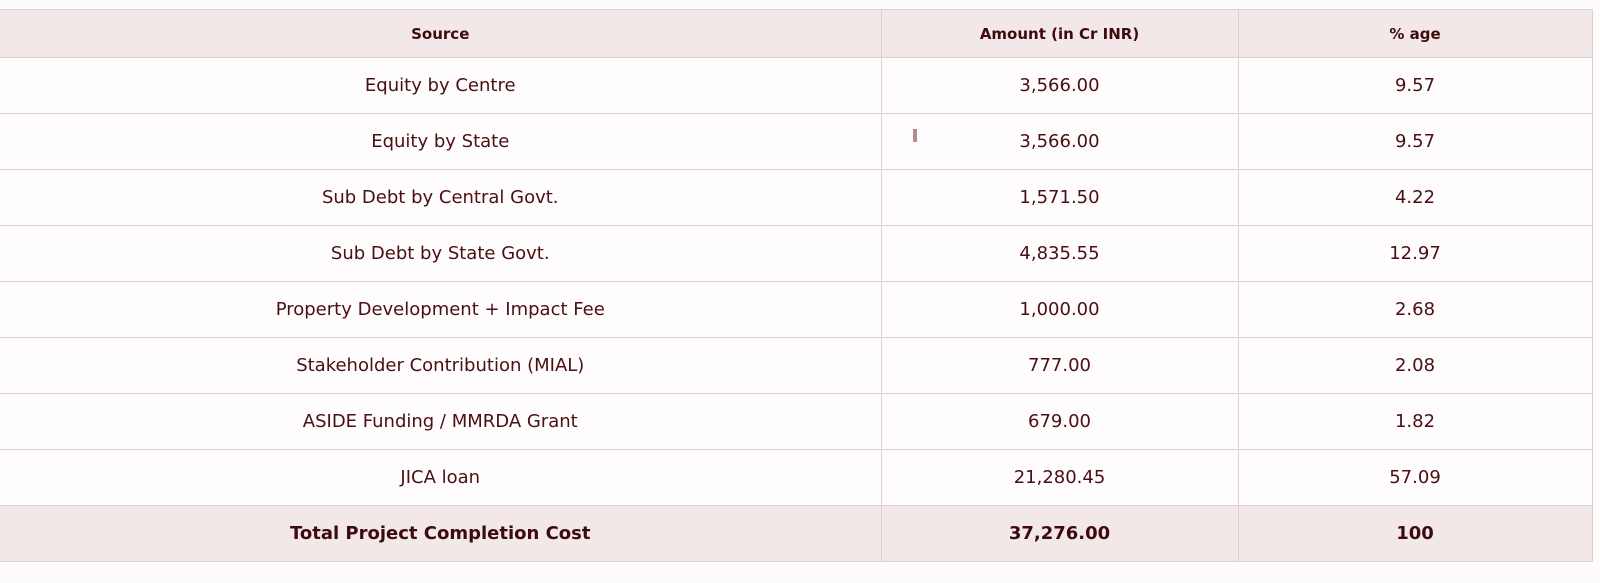 The width and height of the screenshot is (1600, 583). What do you see at coordinates (441, 33) in the screenshot?
I see `header-source: Source` at bounding box center [441, 33].